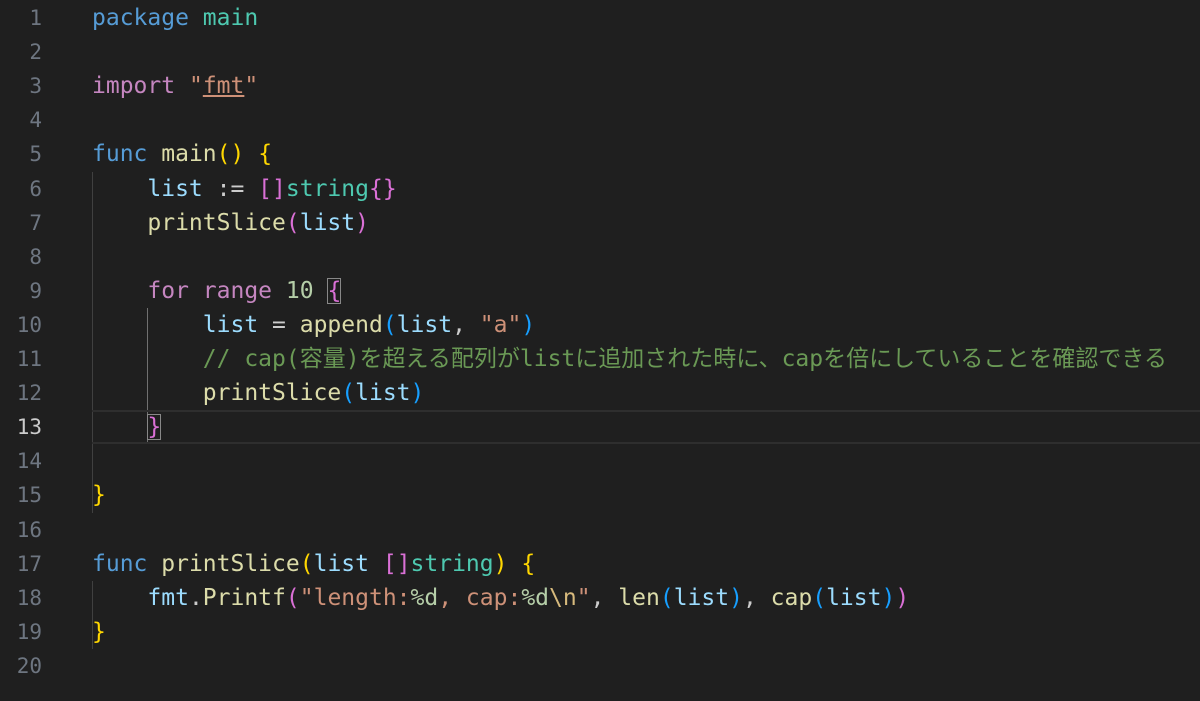  I want to click on line-number: 18, so click(29, 597).